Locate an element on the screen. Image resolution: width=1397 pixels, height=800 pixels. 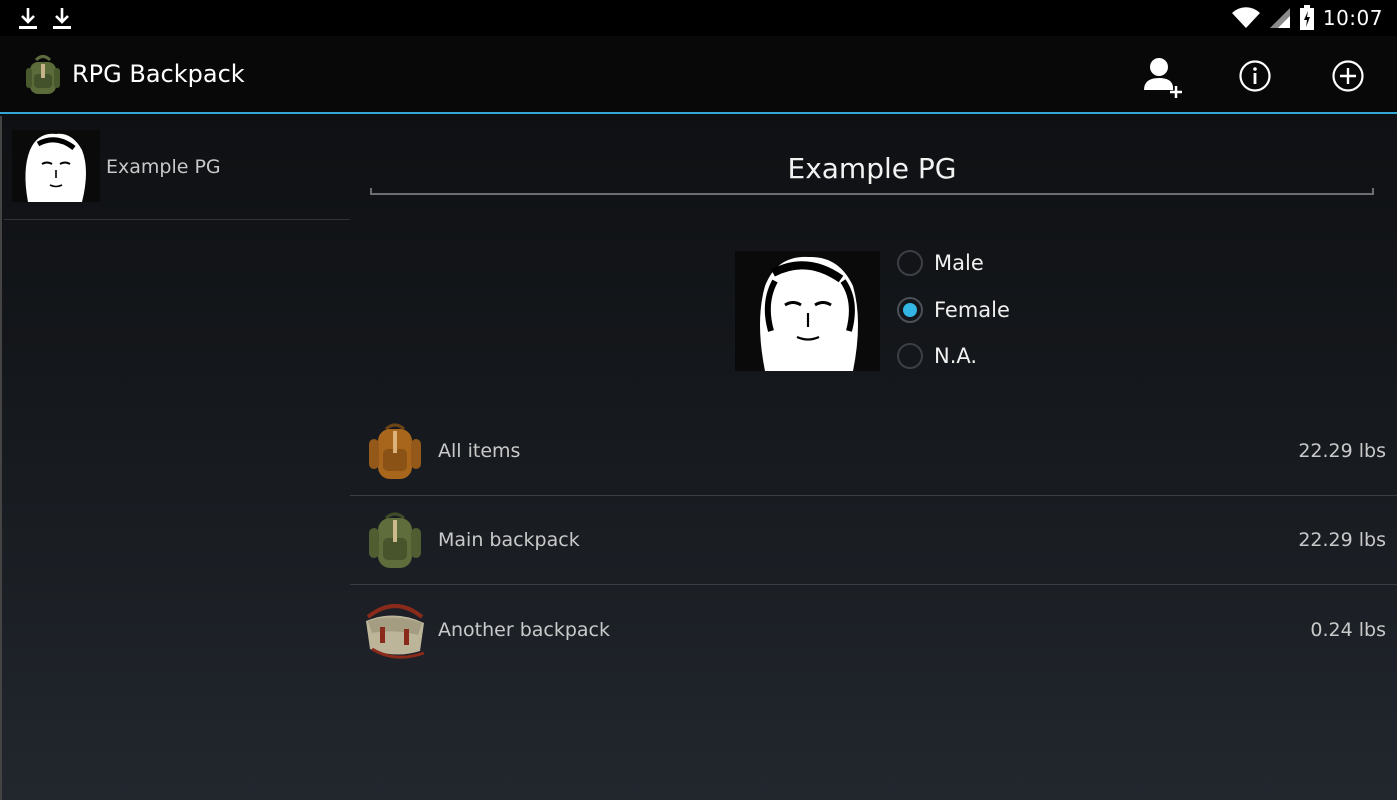
clock: 10:07 is located at coordinates (1352, 18).